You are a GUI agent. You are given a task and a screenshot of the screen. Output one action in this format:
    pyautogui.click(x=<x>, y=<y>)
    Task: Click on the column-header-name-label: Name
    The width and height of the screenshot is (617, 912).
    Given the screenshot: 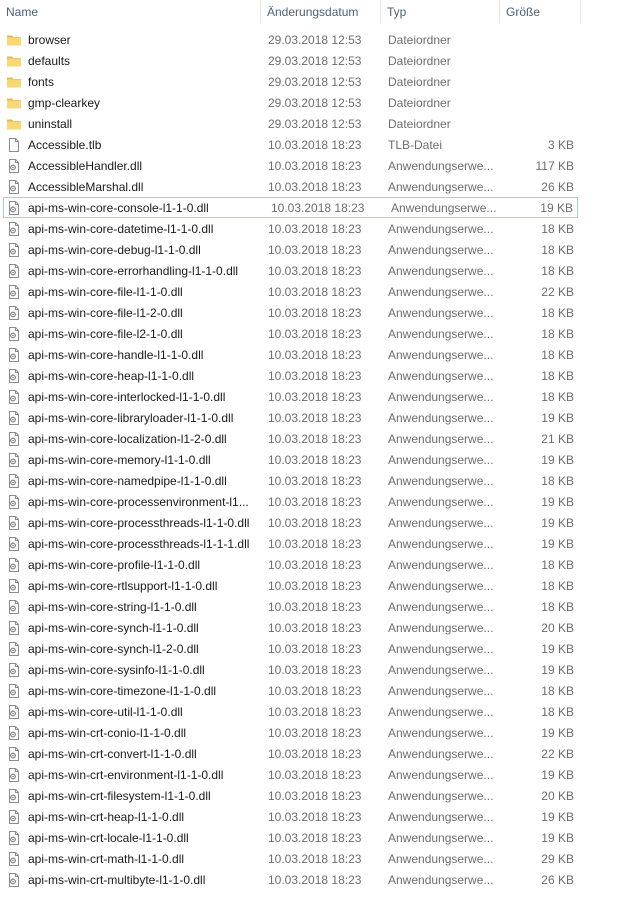 What is the action you would take?
    pyautogui.click(x=22, y=12)
    